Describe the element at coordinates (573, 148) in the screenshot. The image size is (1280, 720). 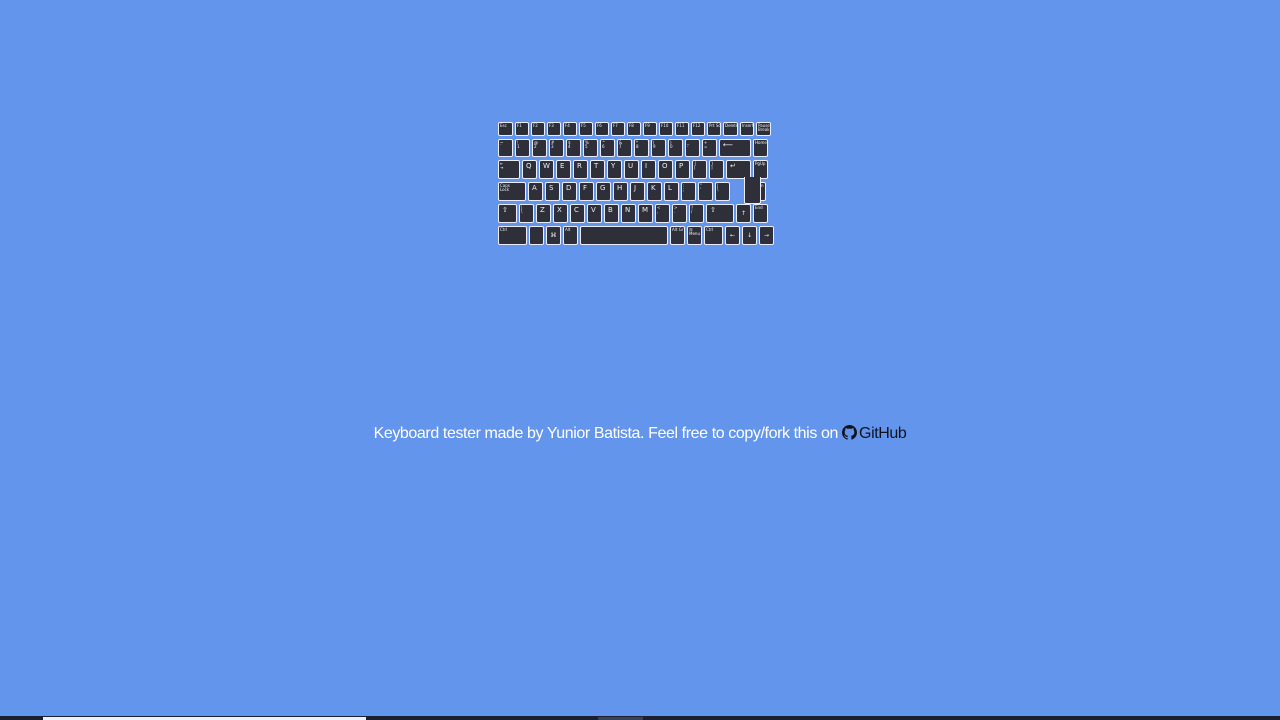
I see `key-digit4: $ 4` at that location.